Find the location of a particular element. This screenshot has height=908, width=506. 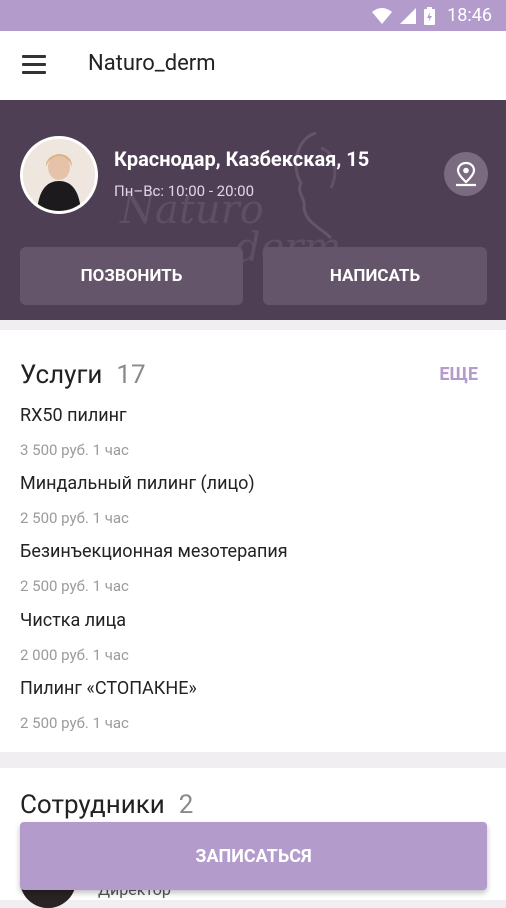

salon-address: Краснодар, Казбекская, 15 is located at coordinates (242, 159).